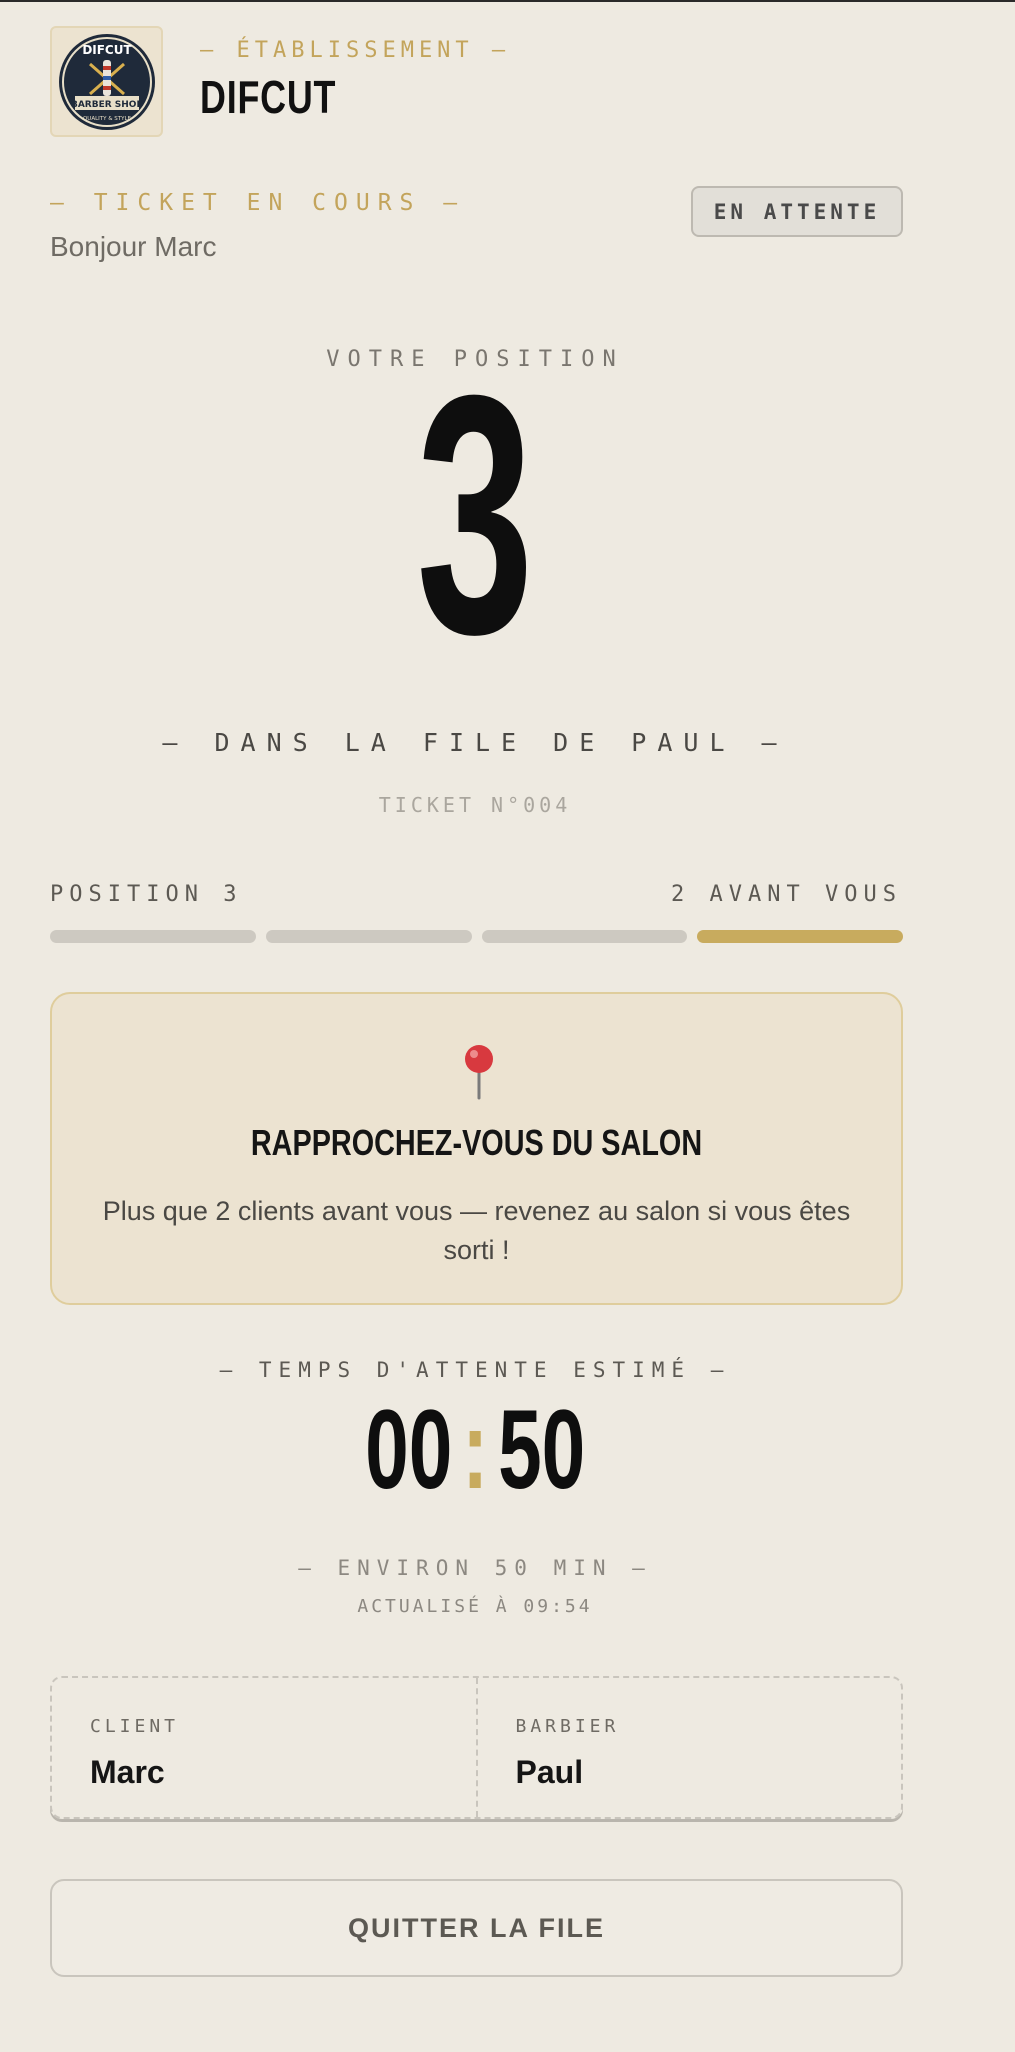 Image resolution: width=1015 pixels, height=2052 pixels. What do you see at coordinates (106, 119) in the screenshot?
I see `svg-text: QUALITY & STYLE` at bounding box center [106, 119].